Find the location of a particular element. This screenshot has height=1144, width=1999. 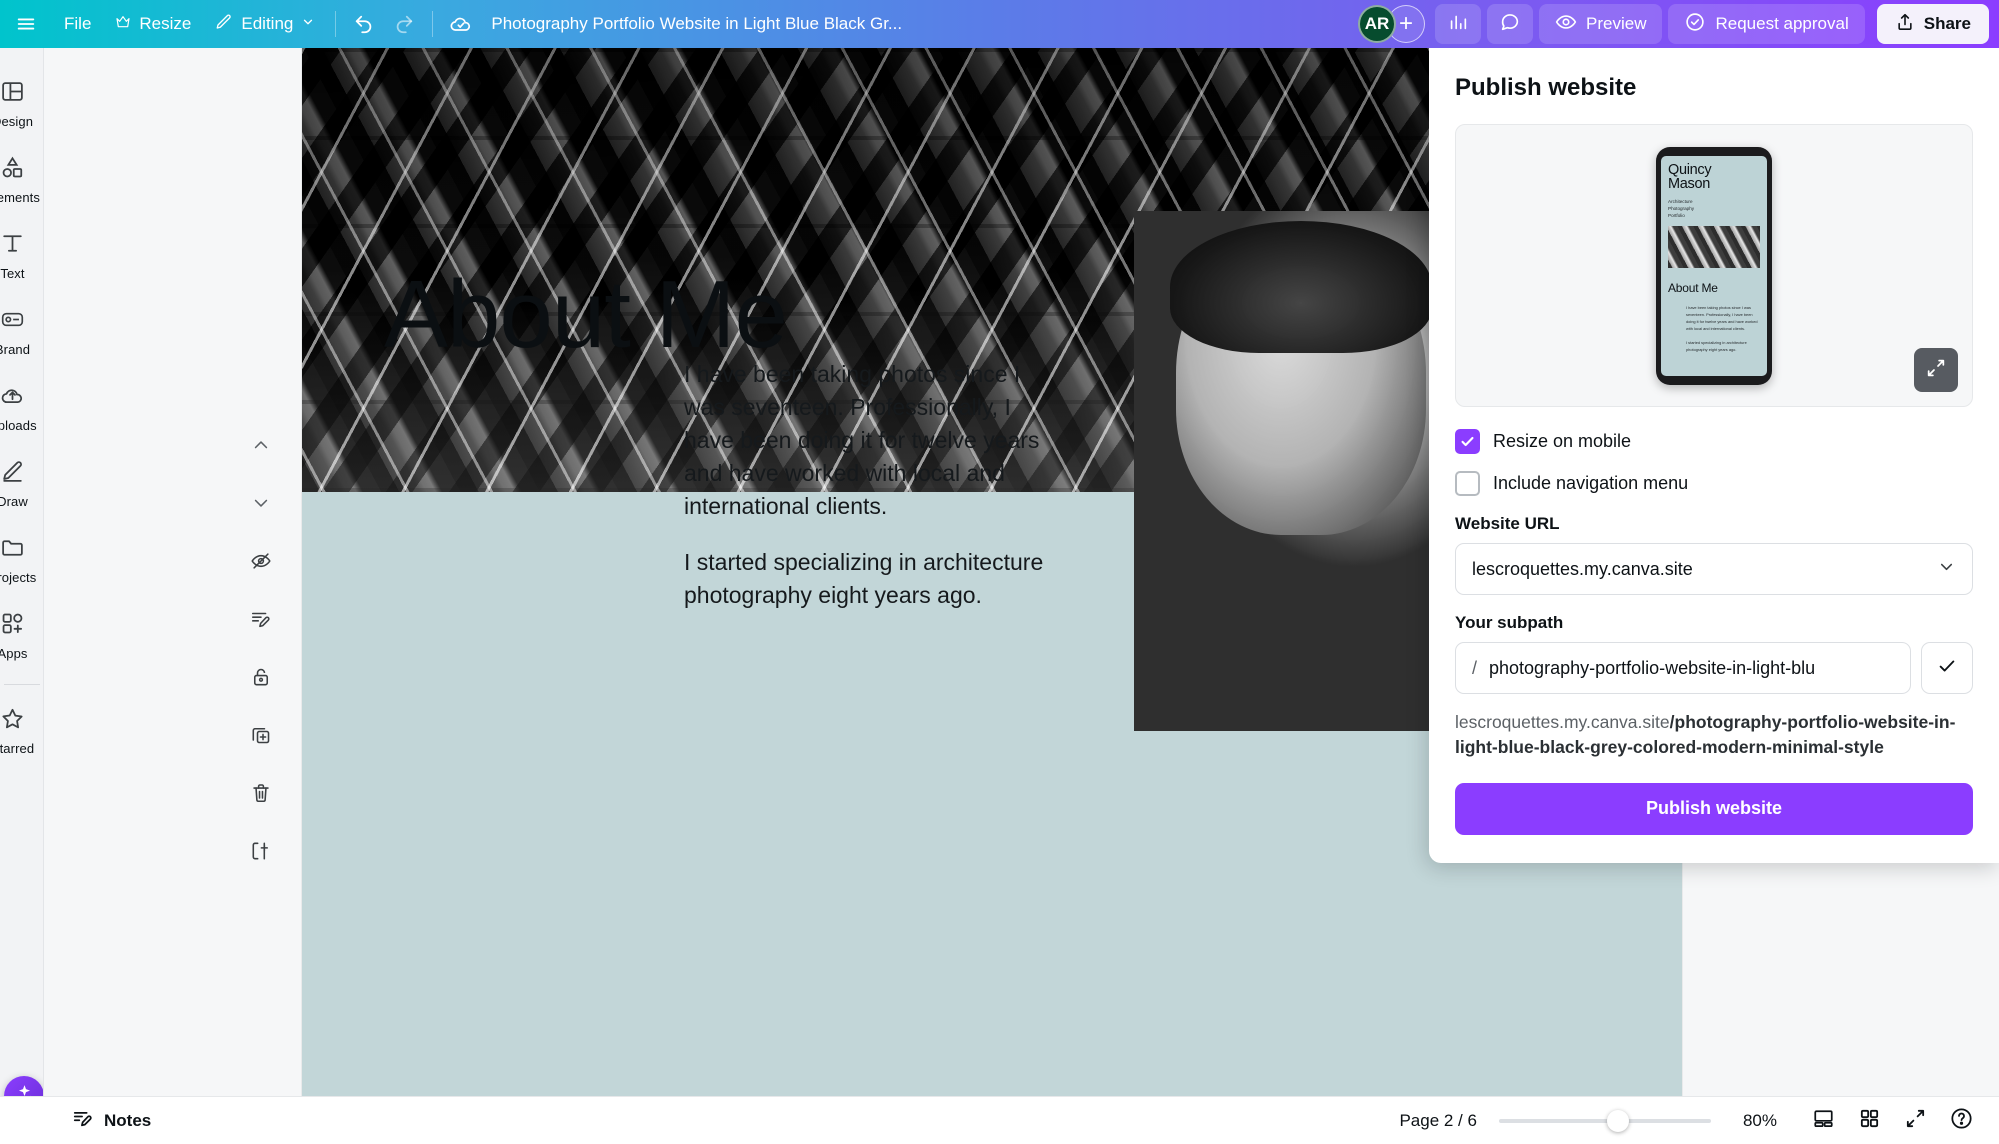

cloud-check-icon is located at coordinates (461, 24).